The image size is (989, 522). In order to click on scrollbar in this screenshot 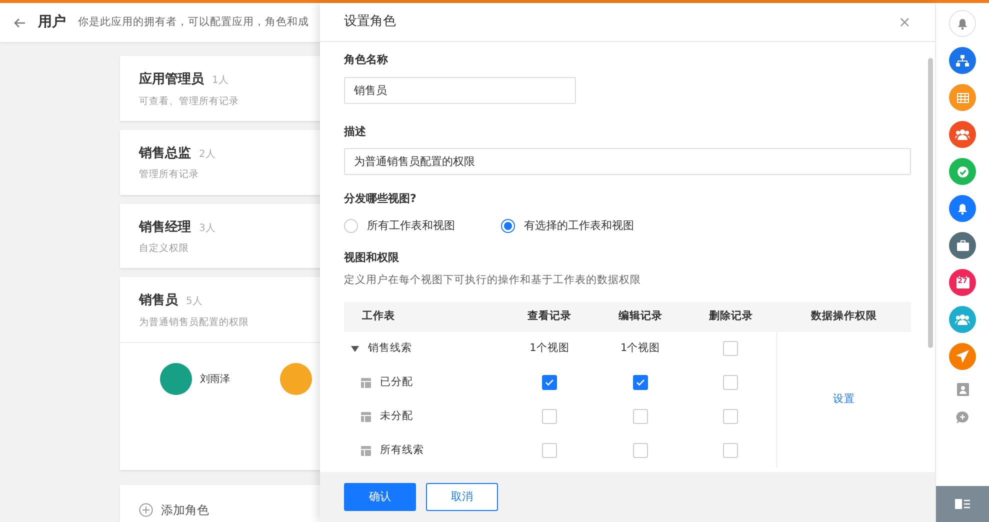, I will do `click(930, 203)`.